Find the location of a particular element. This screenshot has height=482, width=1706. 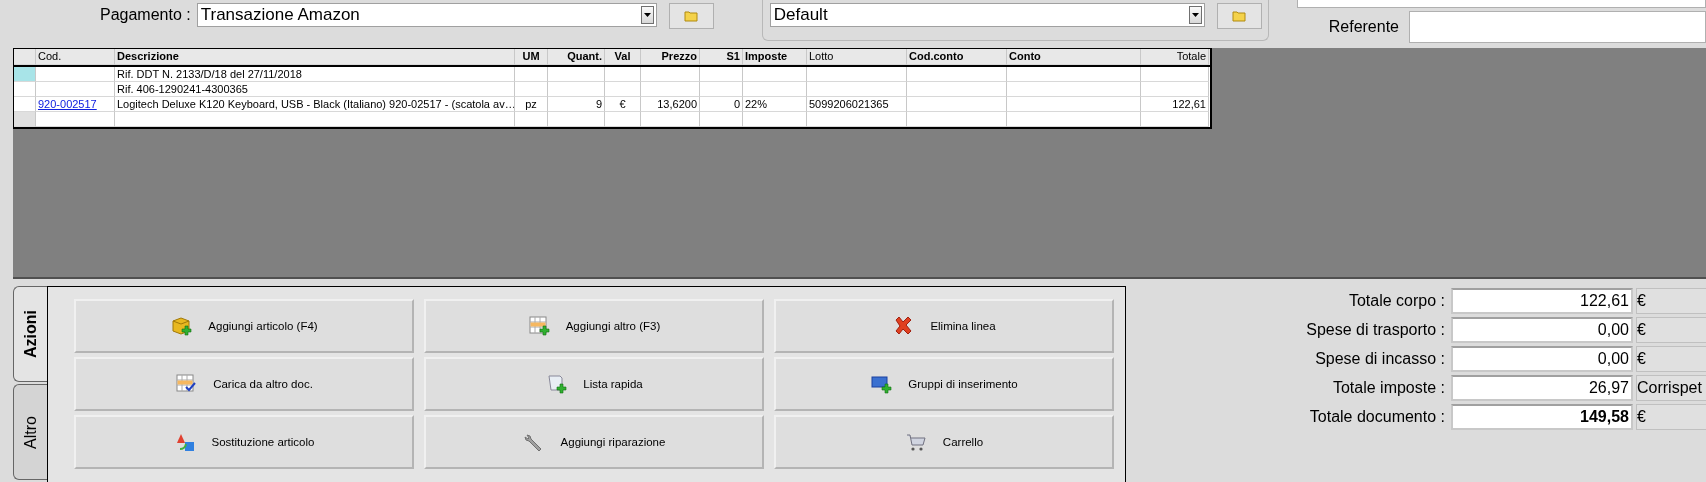

action-button: Aggiungi altro (F3) is located at coordinates (594, 326).